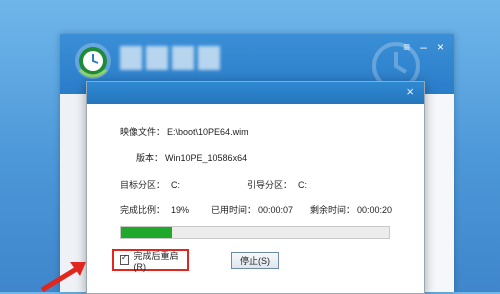  I want to click on boot-partition-value: C:, so click(303, 185).